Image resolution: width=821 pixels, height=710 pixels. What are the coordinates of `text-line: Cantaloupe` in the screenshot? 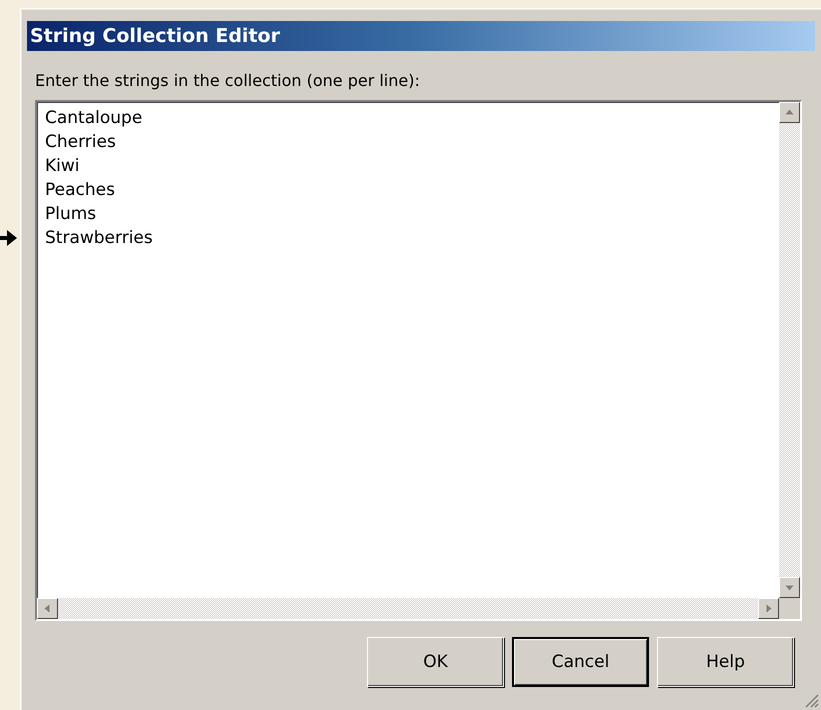 It's located at (94, 118).